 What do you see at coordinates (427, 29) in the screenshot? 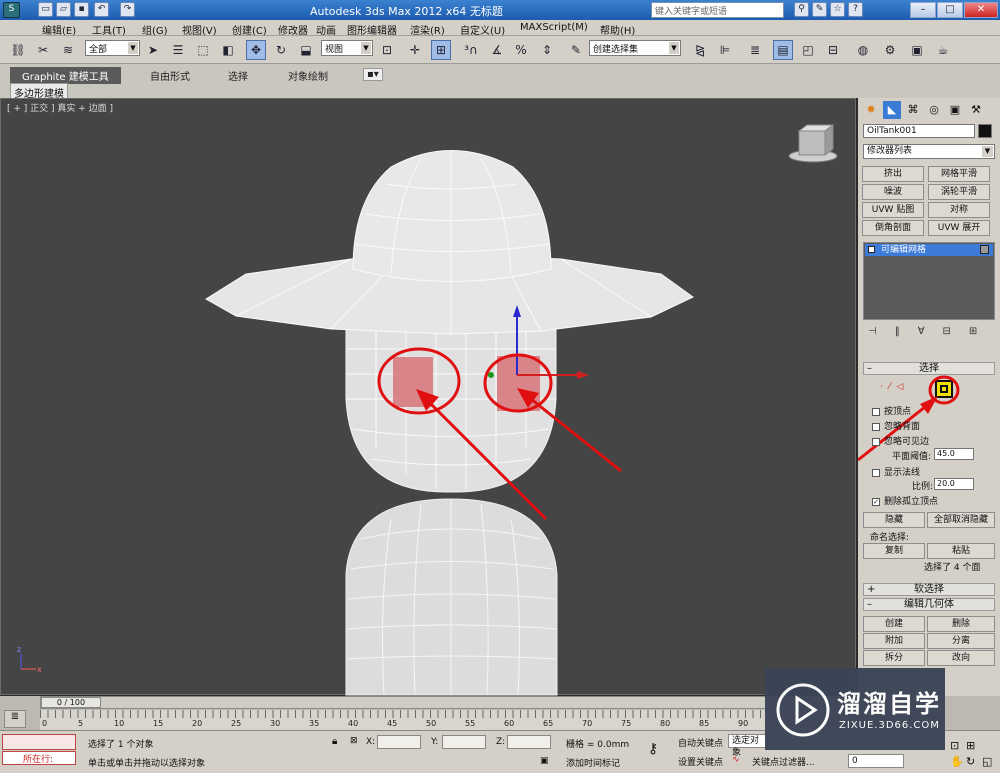
I see `menu-rendering: 渲染(R)` at bounding box center [427, 29].